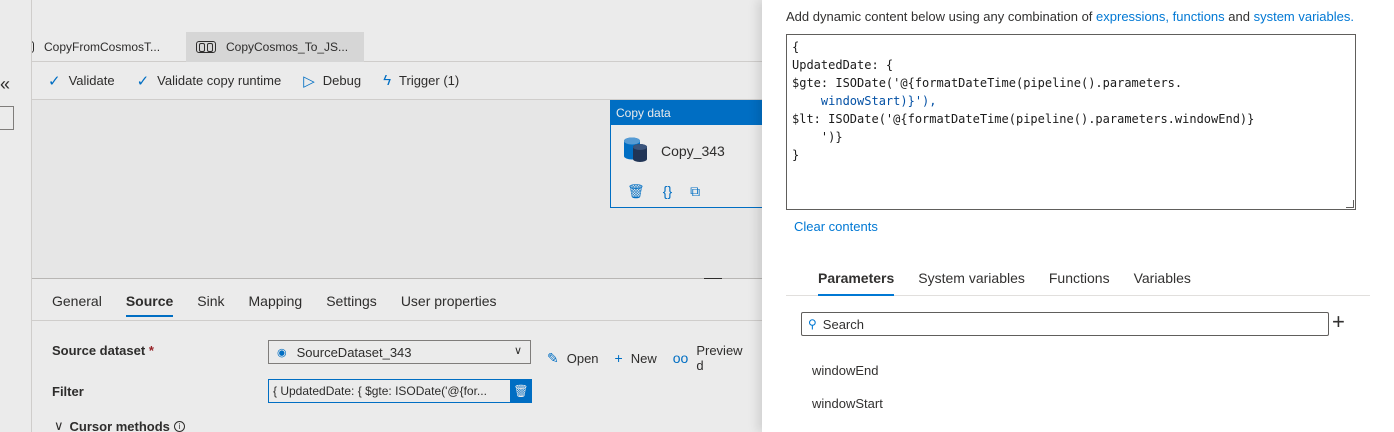 The width and height of the screenshot is (1394, 432). I want to click on tab-user-properties: User properties, so click(449, 305).